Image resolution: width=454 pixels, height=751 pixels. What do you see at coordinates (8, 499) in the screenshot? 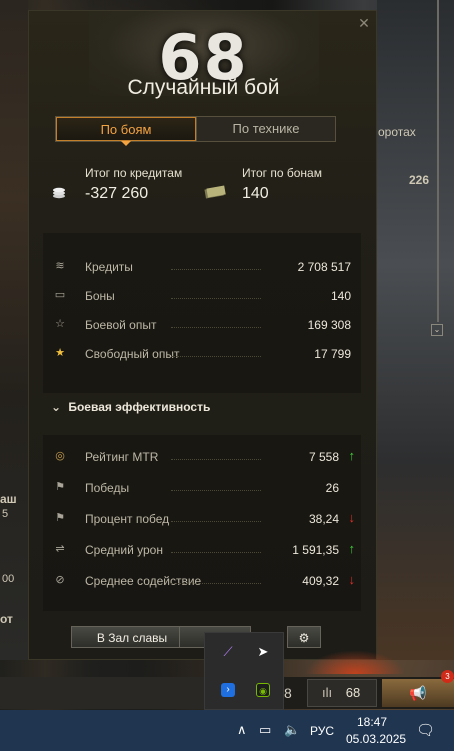
I see `background-fragment: аш` at bounding box center [8, 499].